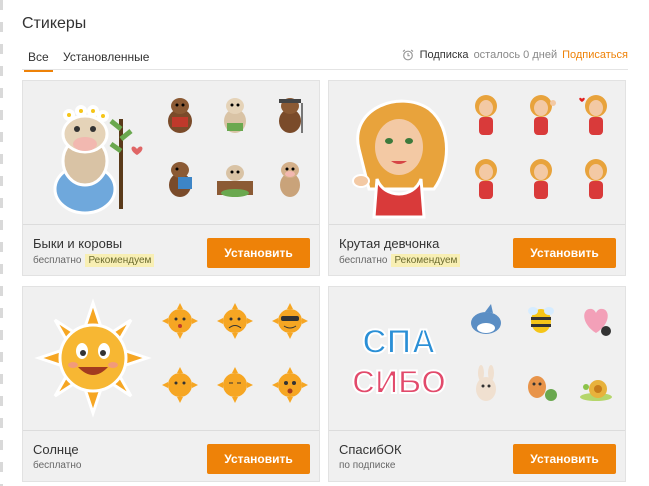 The width and height of the screenshot is (649, 486). I want to click on pack-name: Крутая девчонка, so click(389, 243).